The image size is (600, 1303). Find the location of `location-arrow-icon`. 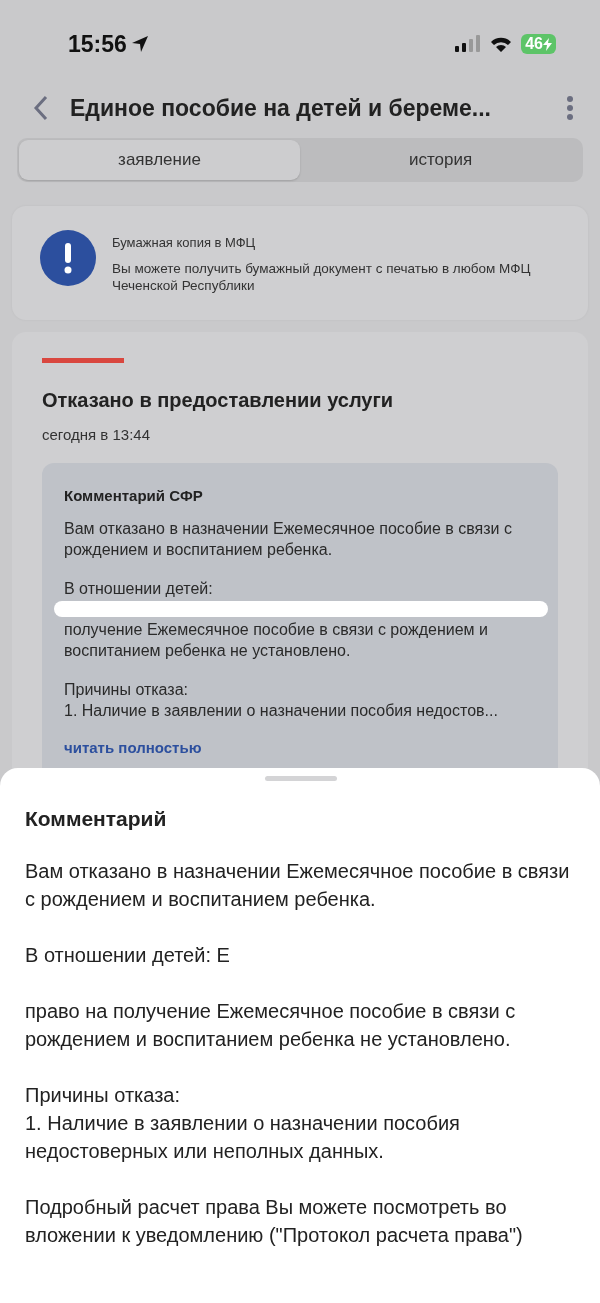

location-arrow-icon is located at coordinates (139, 44).